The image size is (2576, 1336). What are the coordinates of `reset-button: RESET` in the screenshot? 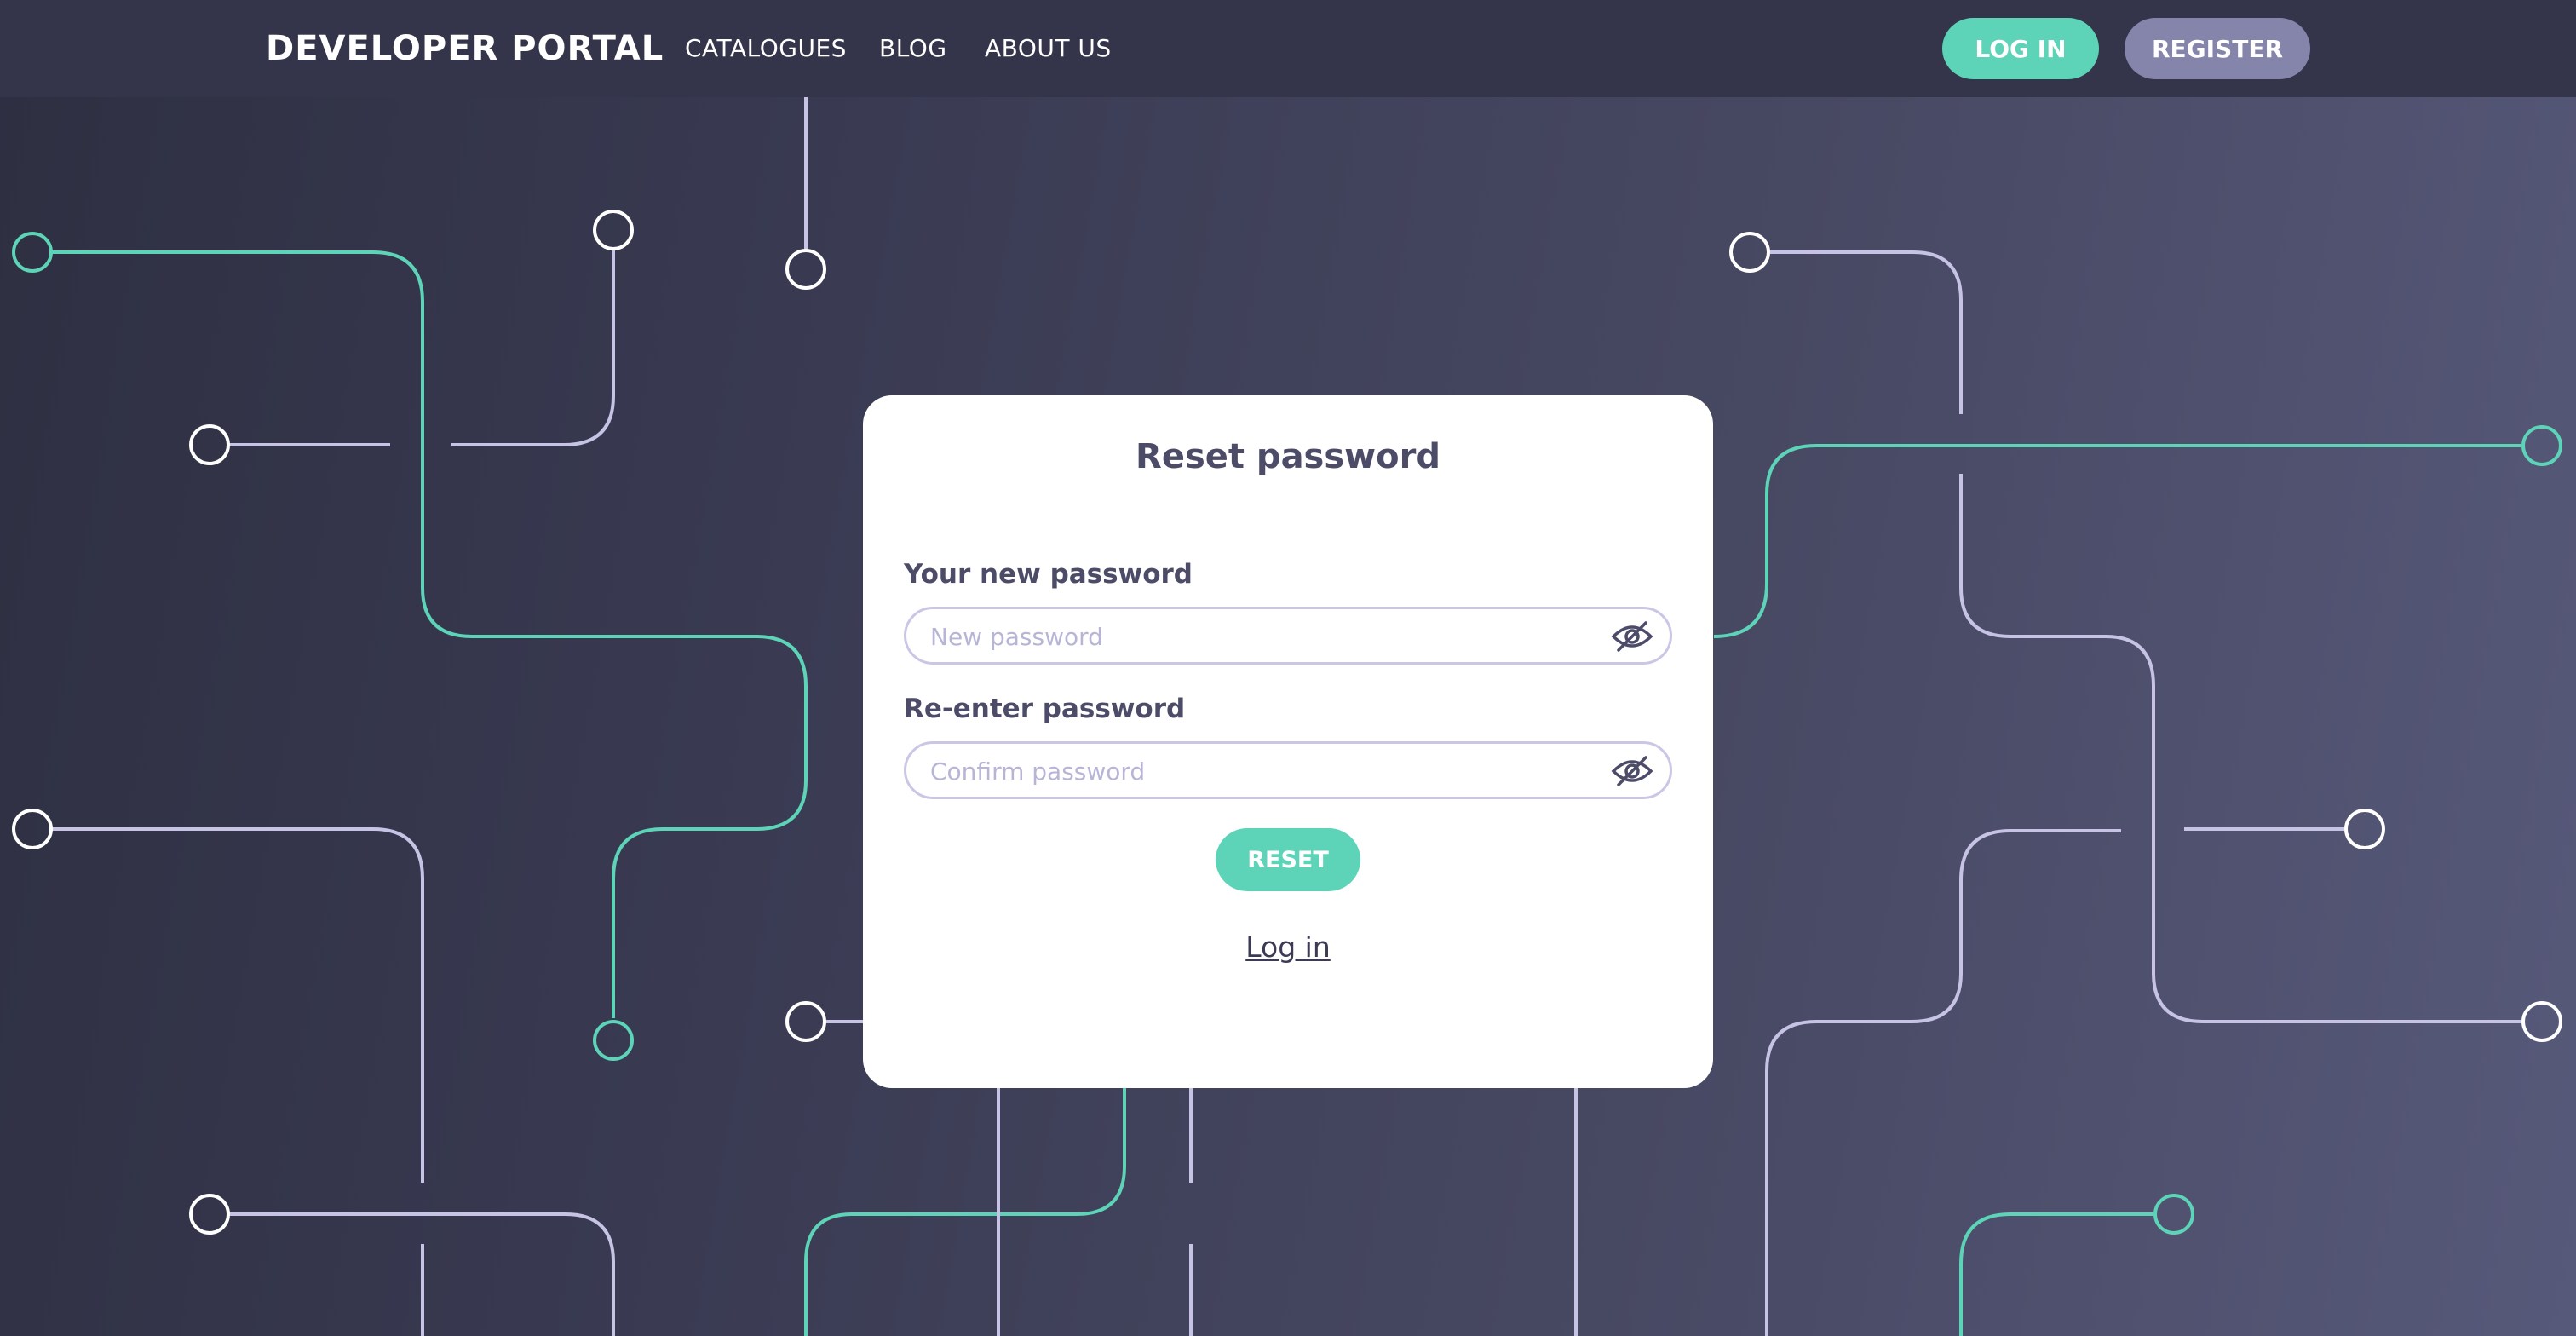 It's located at (1288, 859).